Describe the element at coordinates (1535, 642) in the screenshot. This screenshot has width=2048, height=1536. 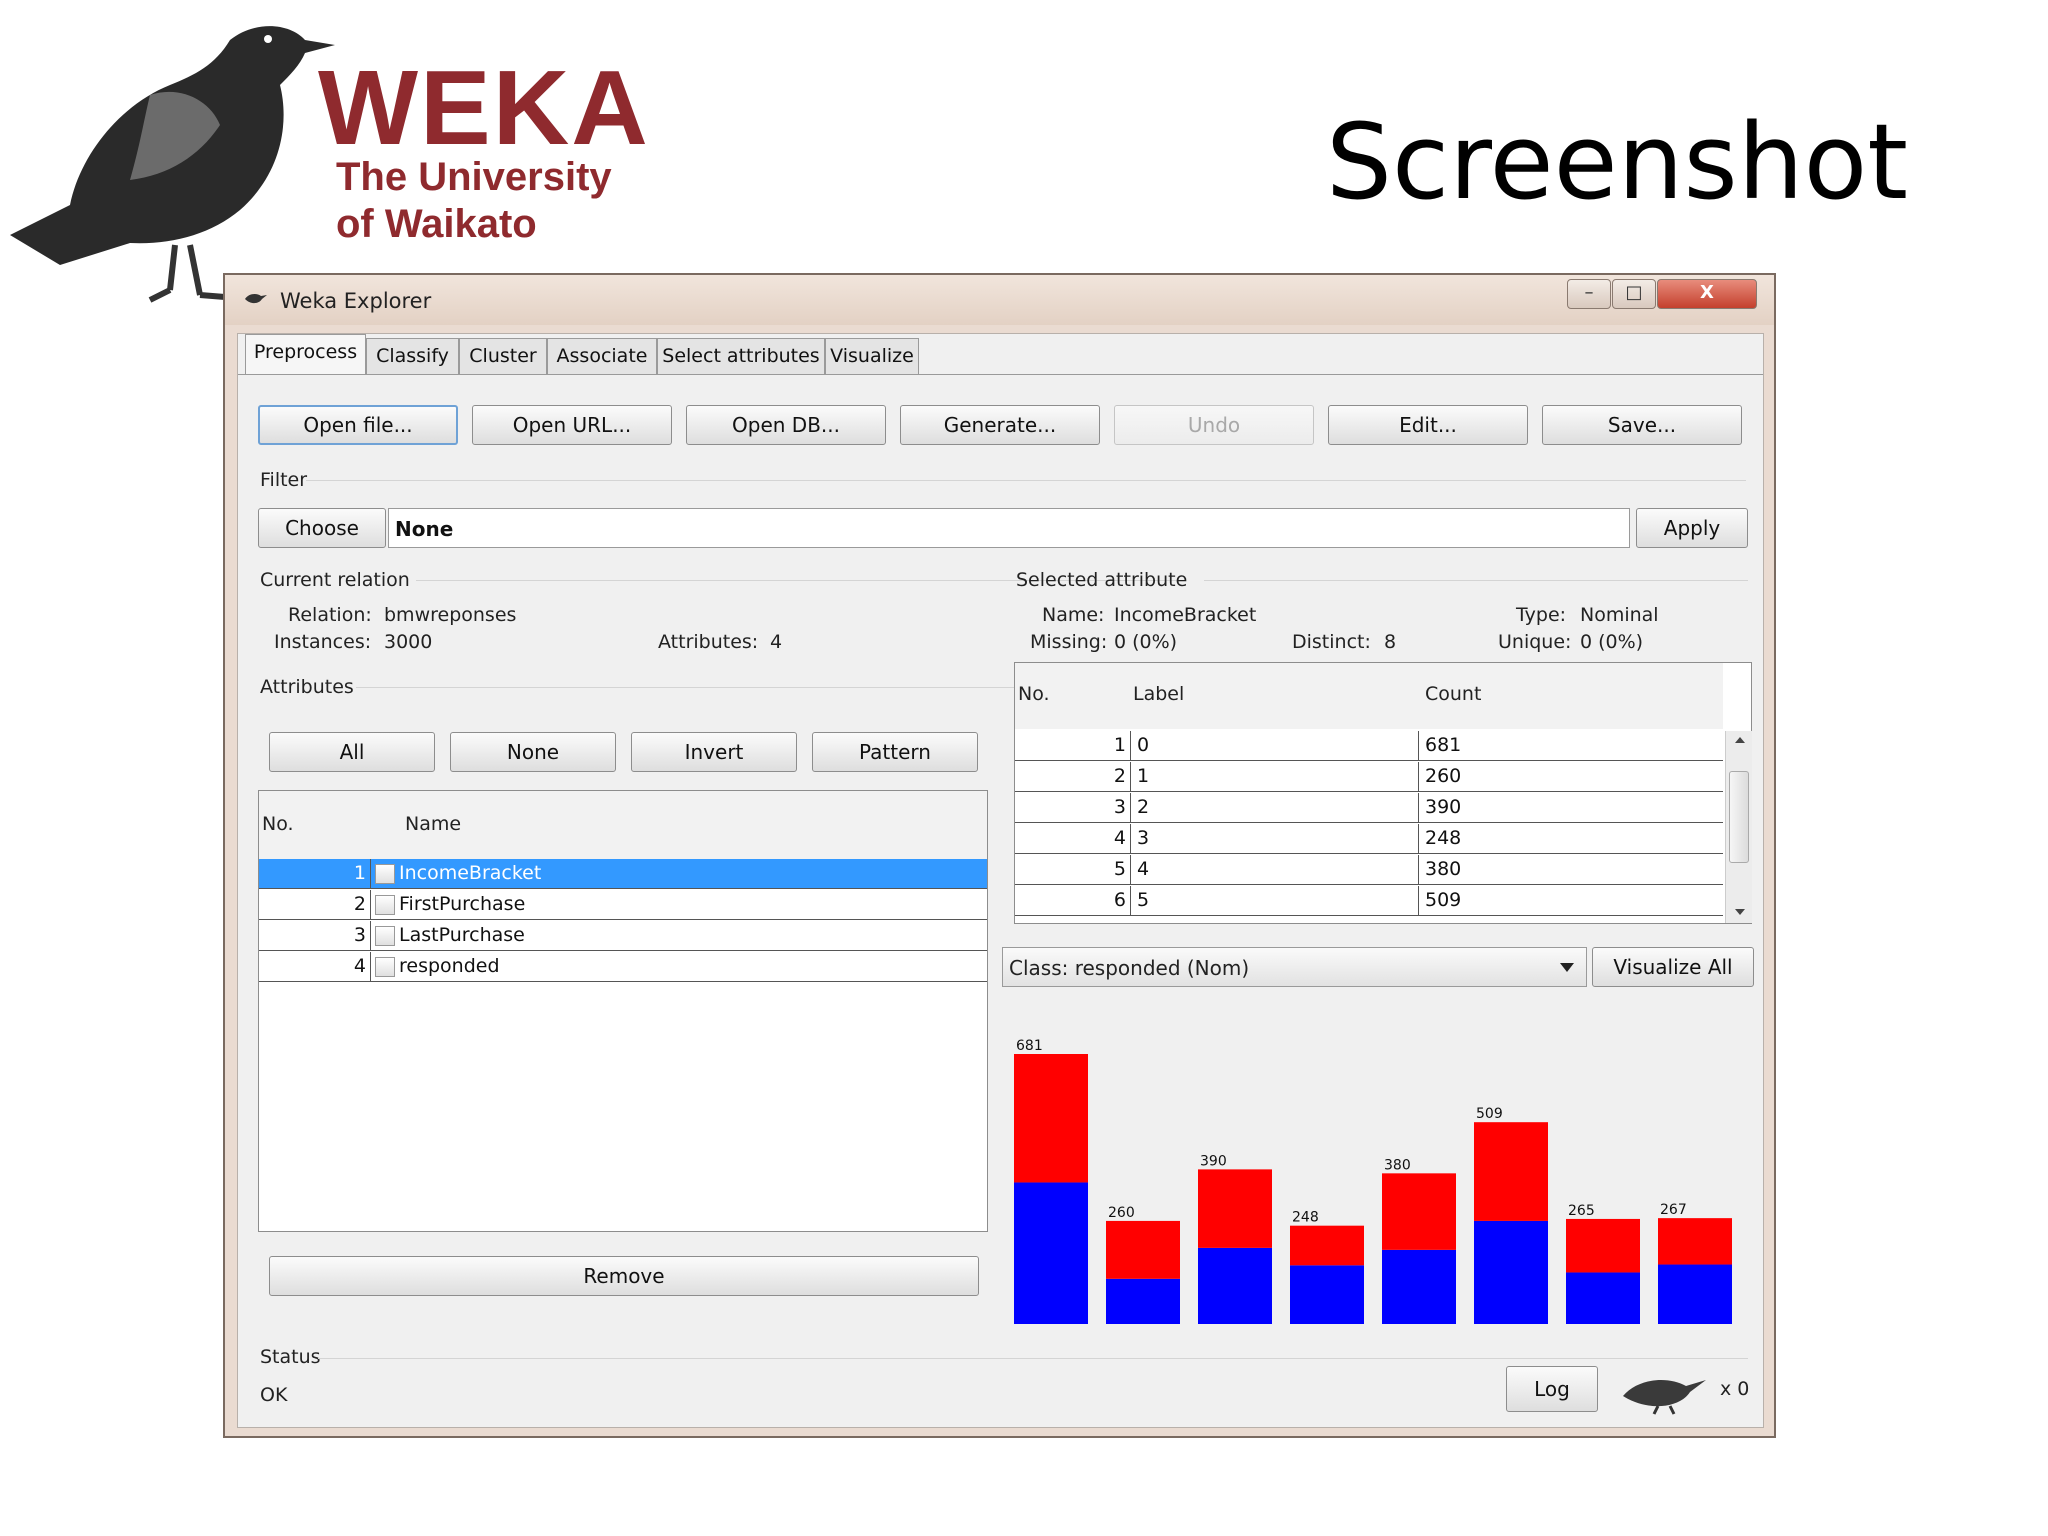
I see `attr-unique-label: Unique:` at that location.